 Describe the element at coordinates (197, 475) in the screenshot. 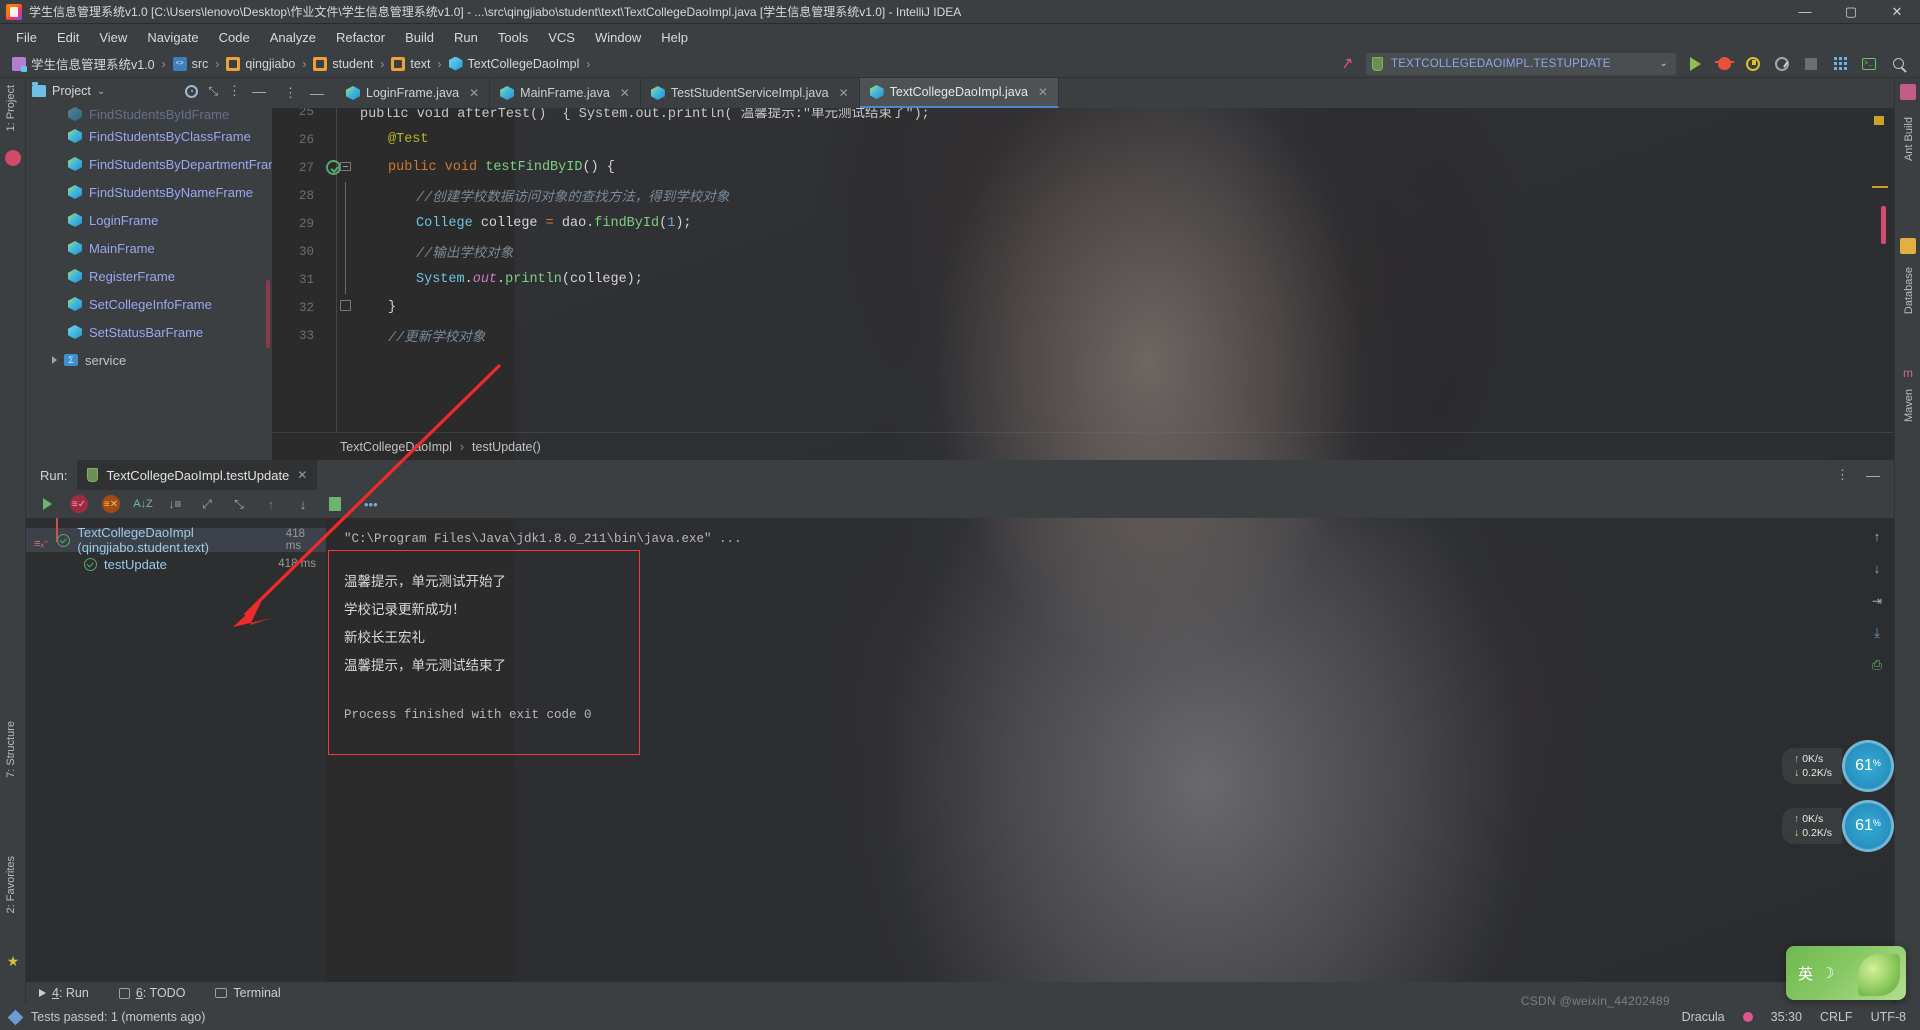

I see `run-tab: TextCollegeDaoImpl.testUpdate ✕` at that location.